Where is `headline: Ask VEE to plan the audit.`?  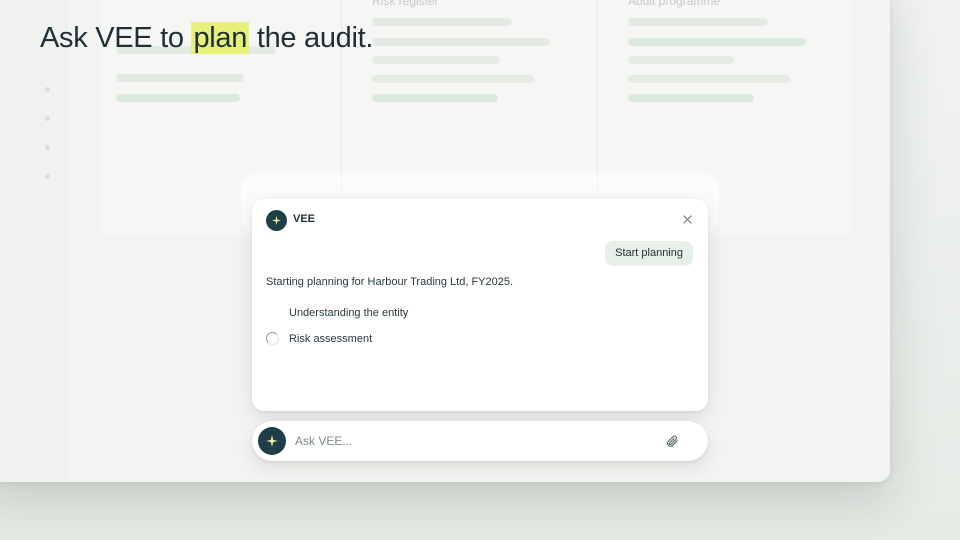 headline: Ask VEE to plan the audit. is located at coordinates (206, 38).